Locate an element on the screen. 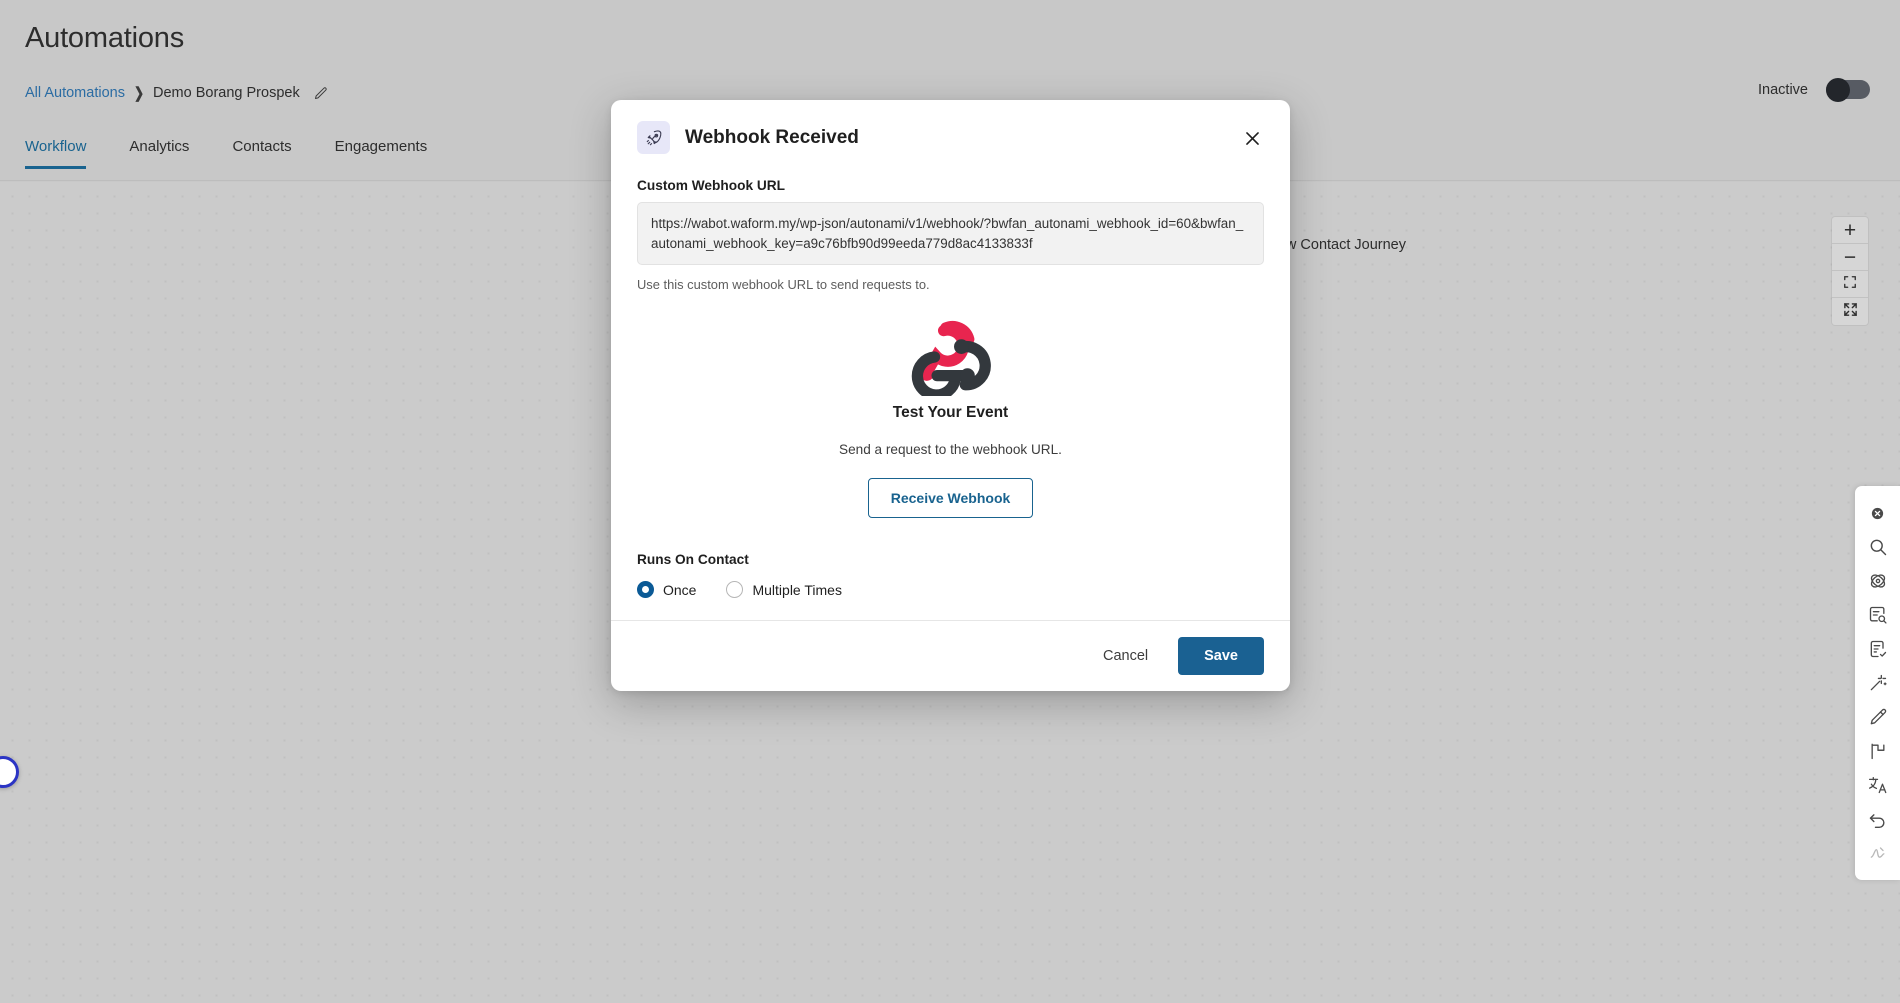 The height and width of the screenshot is (1003, 1900). dialog-title: Webhook Received is located at coordinates (772, 137).